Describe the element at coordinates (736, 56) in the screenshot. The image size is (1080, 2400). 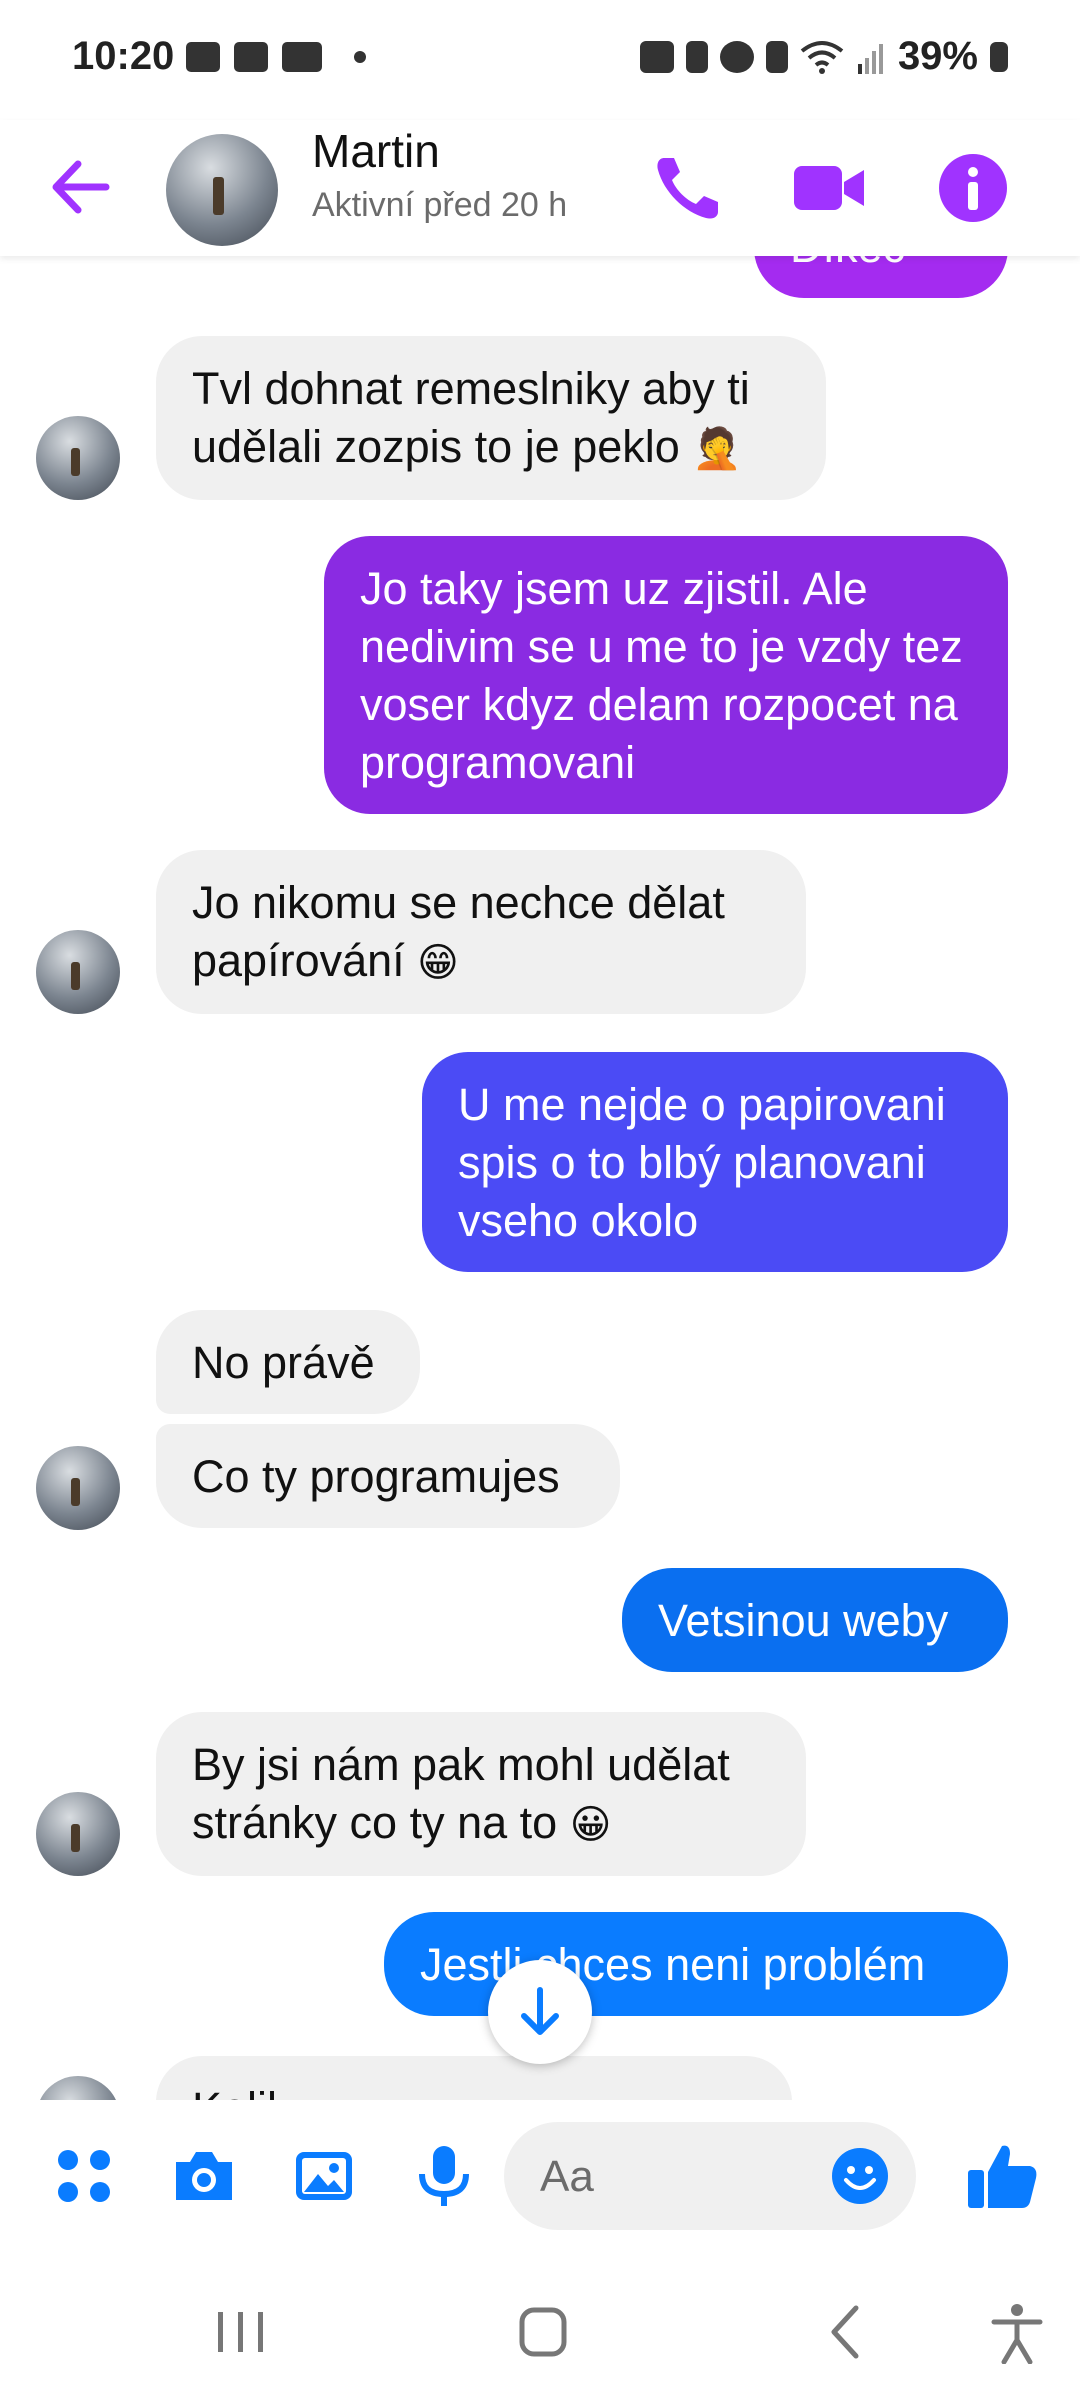
I see `alarm-icon` at that location.